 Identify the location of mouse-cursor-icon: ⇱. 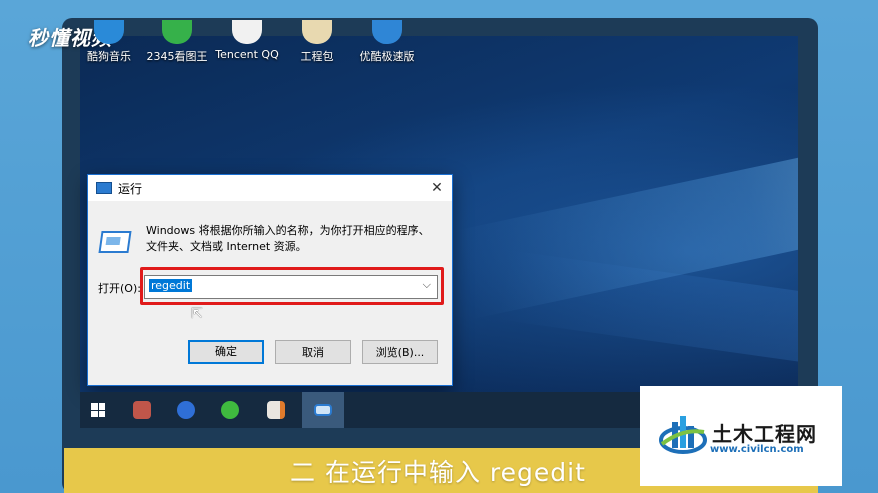
(197, 314).